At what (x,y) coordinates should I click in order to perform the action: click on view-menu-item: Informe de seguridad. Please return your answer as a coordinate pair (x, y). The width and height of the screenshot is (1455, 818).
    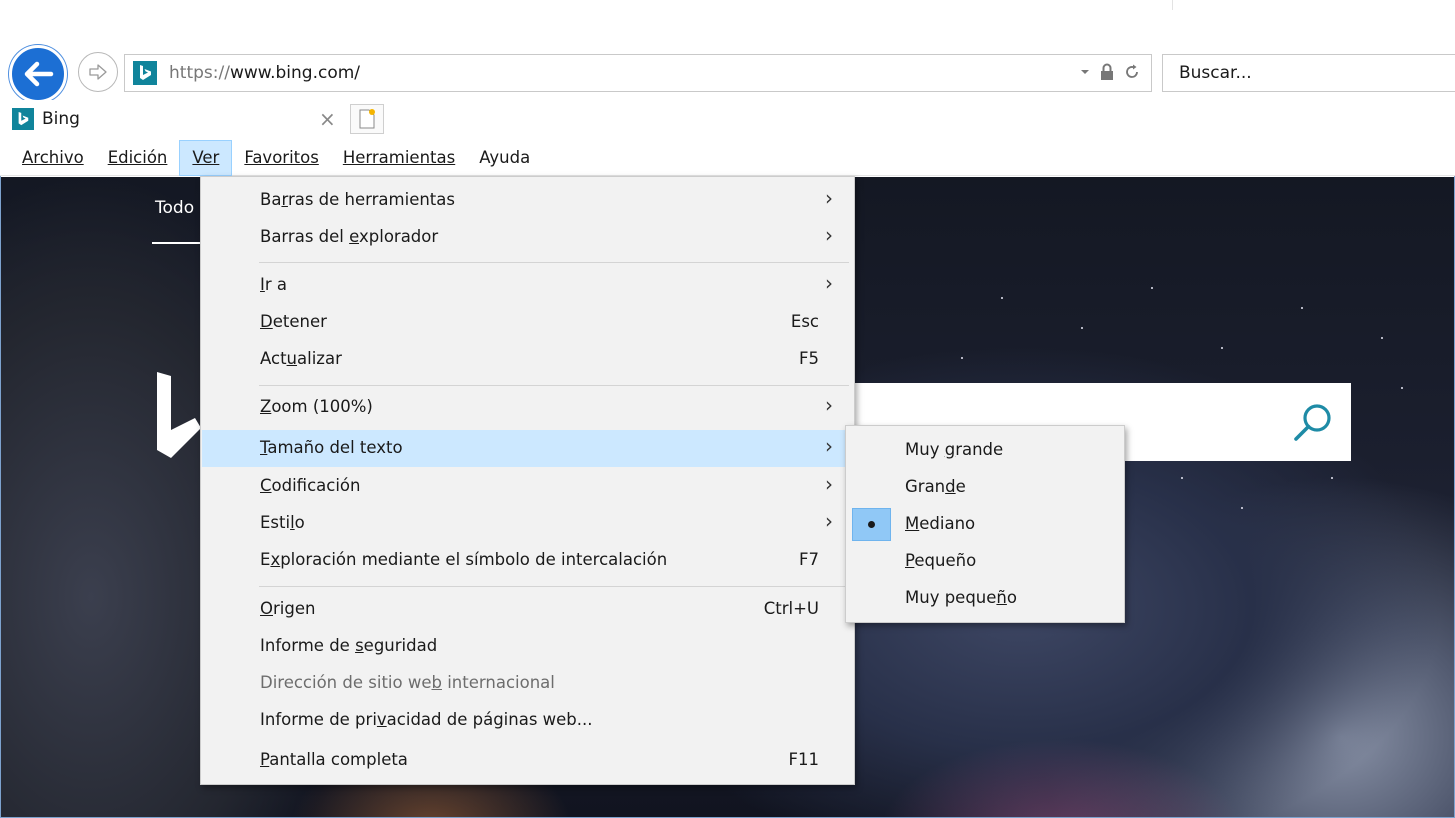
    Looking at the image, I should click on (527, 646).